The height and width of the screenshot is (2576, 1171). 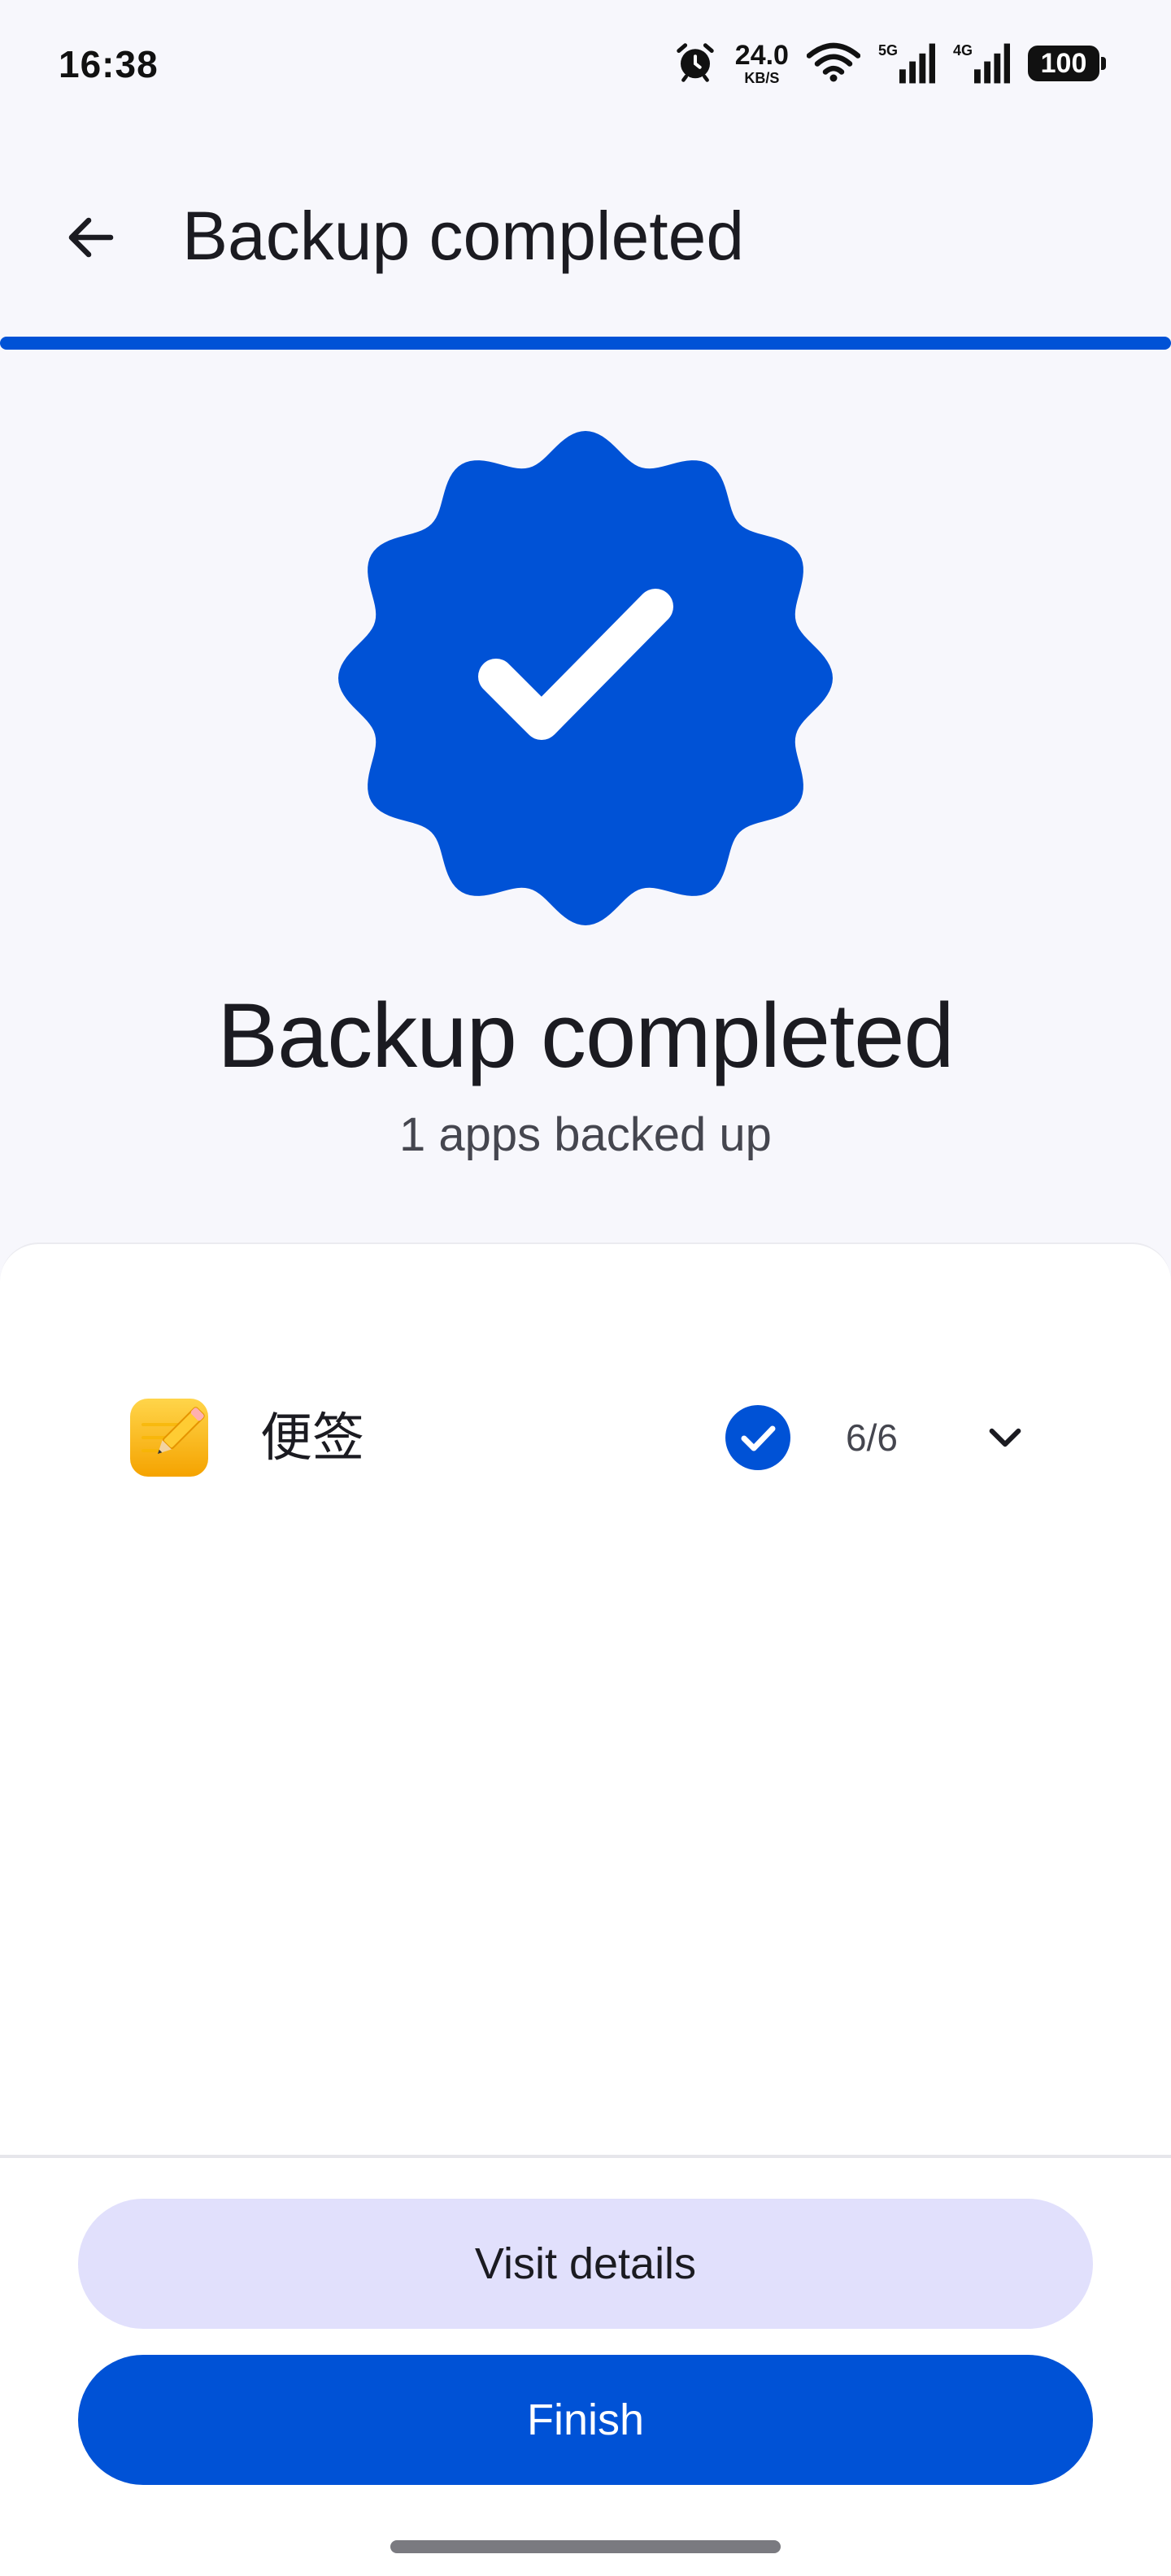 I want to click on wifi-icon, so click(x=833, y=64).